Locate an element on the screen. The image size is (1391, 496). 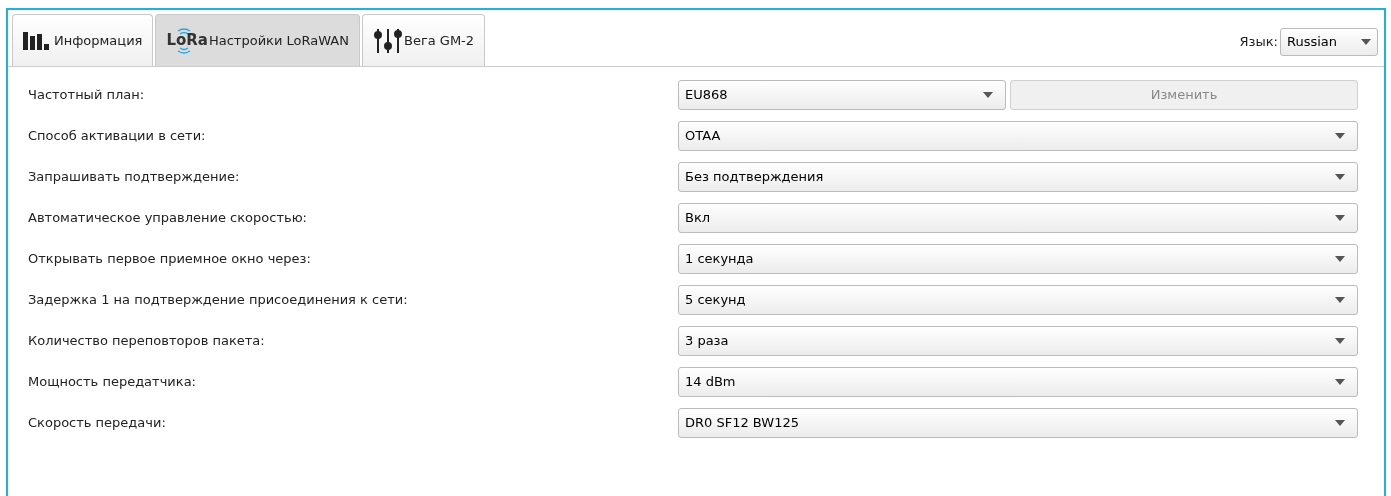
sliders-icon is located at coordinates (388, 40).